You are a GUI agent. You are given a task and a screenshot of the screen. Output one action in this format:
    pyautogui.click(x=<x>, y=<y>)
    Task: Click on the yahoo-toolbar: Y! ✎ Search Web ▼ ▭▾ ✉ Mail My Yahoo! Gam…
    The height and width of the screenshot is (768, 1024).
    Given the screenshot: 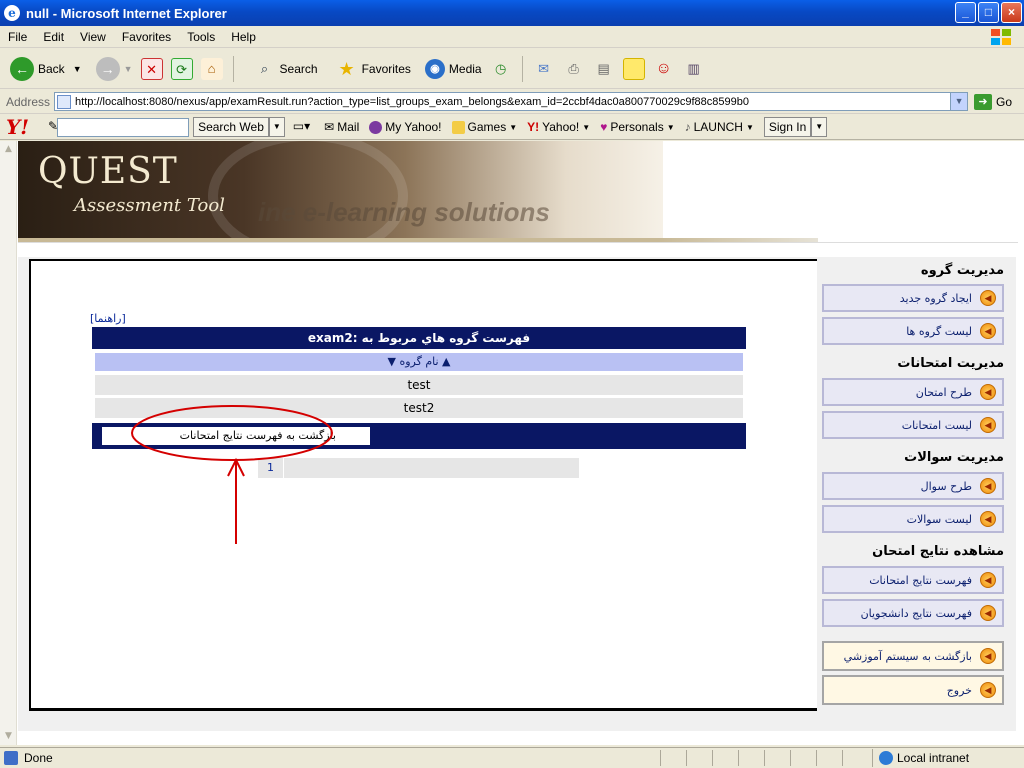 What is the action you would take?
    pyautogui.click(x=512, y=127)
    